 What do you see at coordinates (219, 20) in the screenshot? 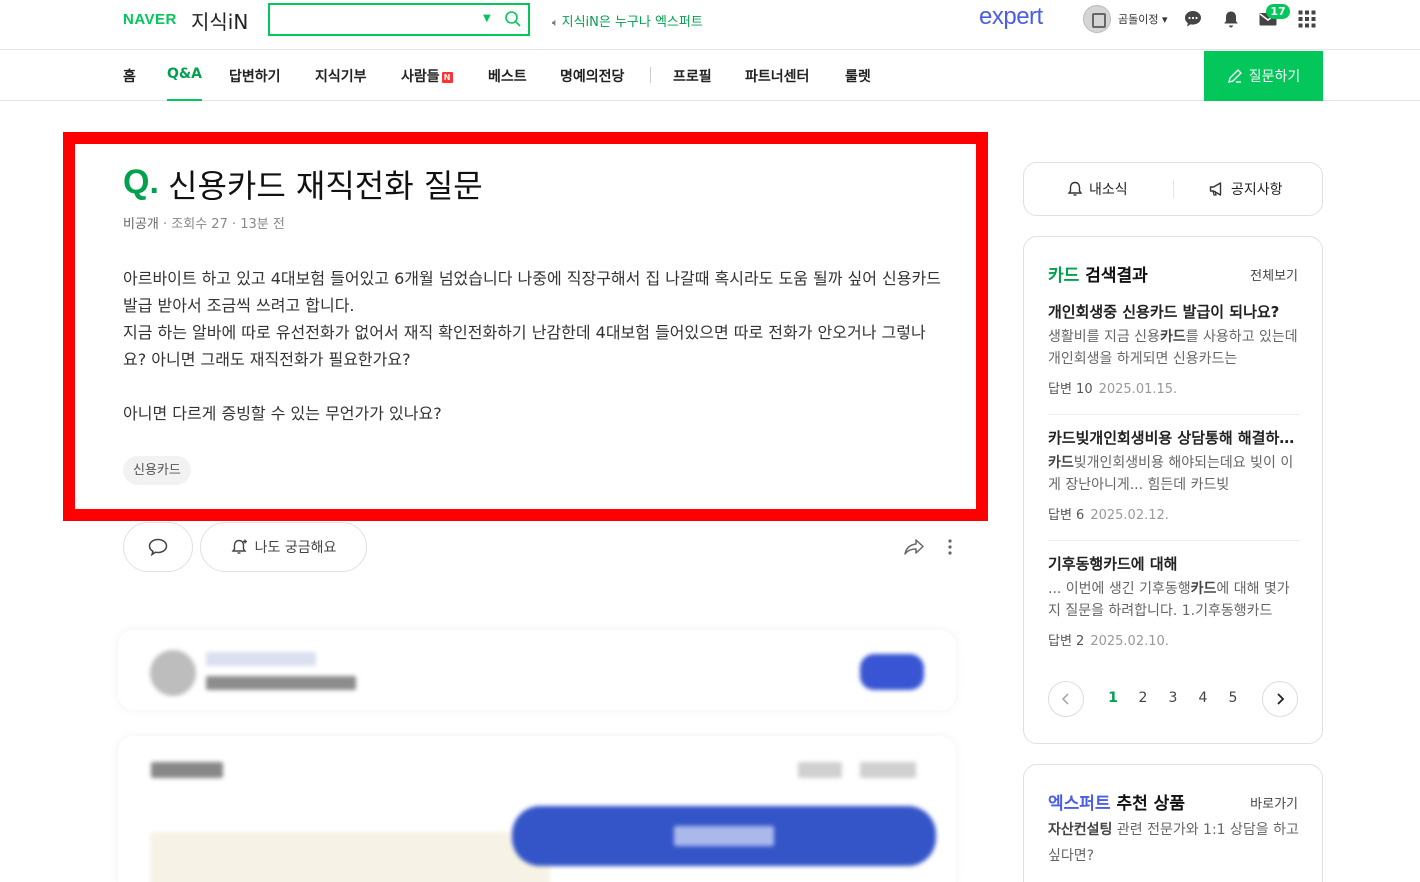
I see `kin-logo: 지식iN` at bounding box center [219, 20].